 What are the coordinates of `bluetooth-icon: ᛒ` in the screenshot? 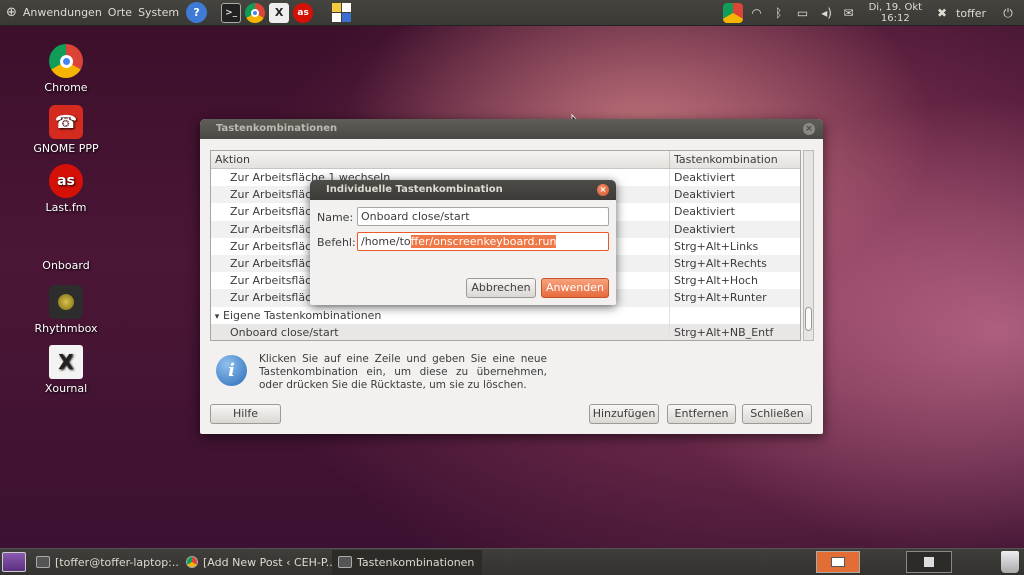 It's located at (779, 13).